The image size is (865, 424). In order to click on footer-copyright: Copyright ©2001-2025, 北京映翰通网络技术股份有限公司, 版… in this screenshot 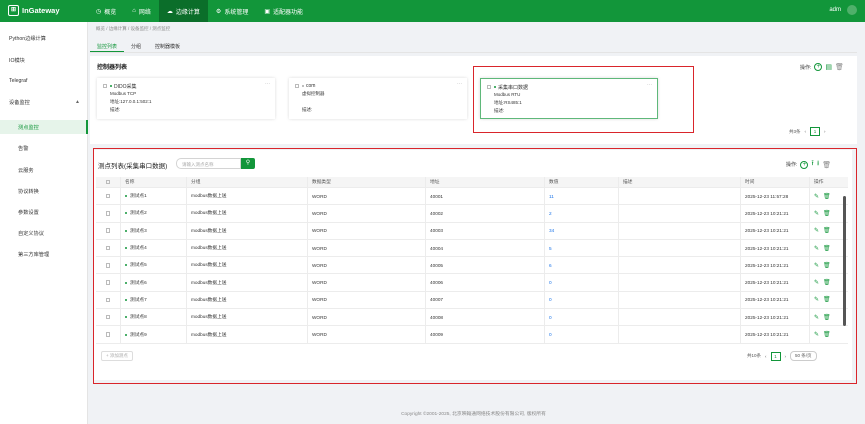, I will do `click(473, 414)`.